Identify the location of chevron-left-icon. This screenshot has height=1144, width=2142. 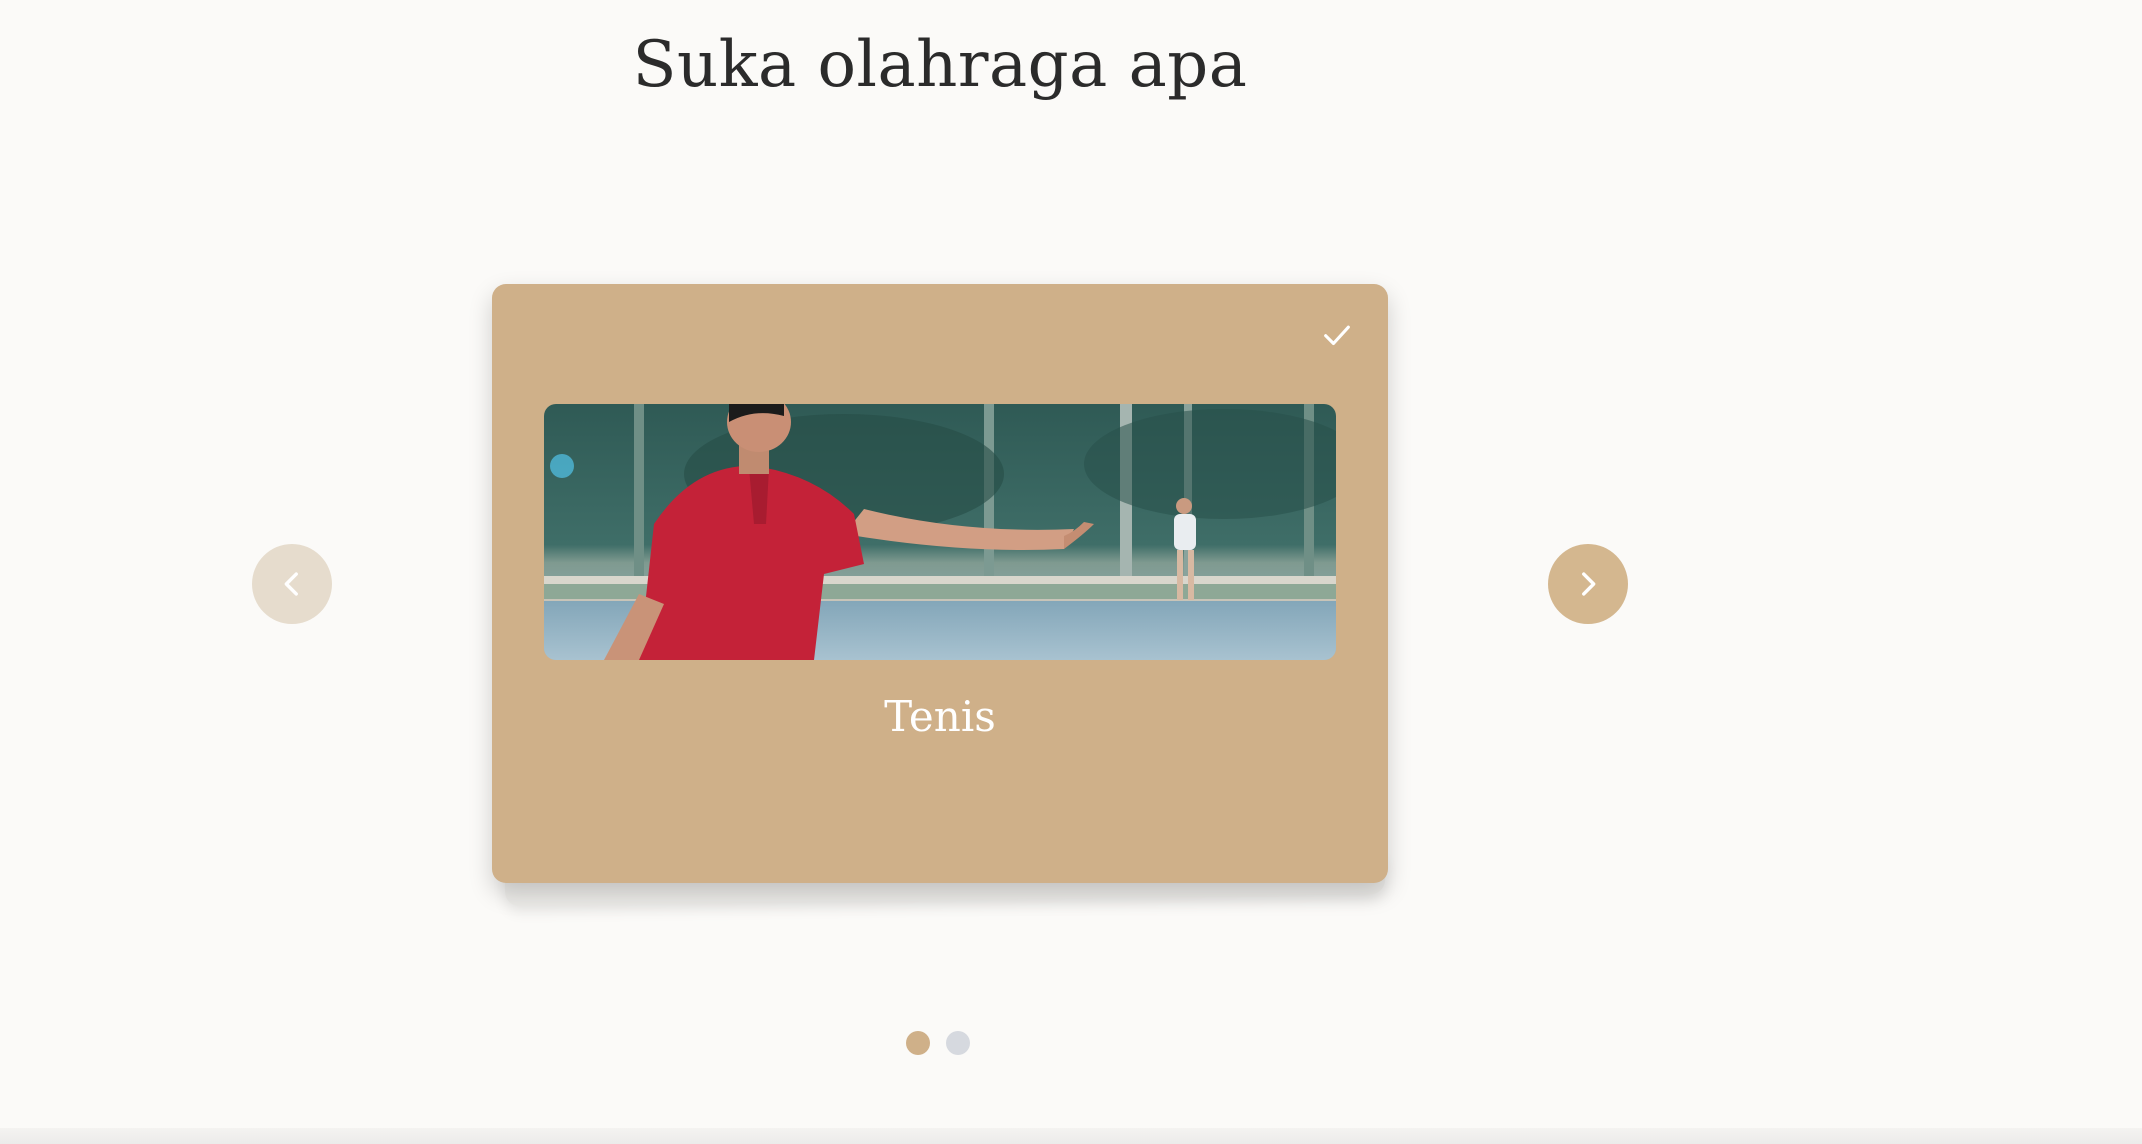
(291, 584).